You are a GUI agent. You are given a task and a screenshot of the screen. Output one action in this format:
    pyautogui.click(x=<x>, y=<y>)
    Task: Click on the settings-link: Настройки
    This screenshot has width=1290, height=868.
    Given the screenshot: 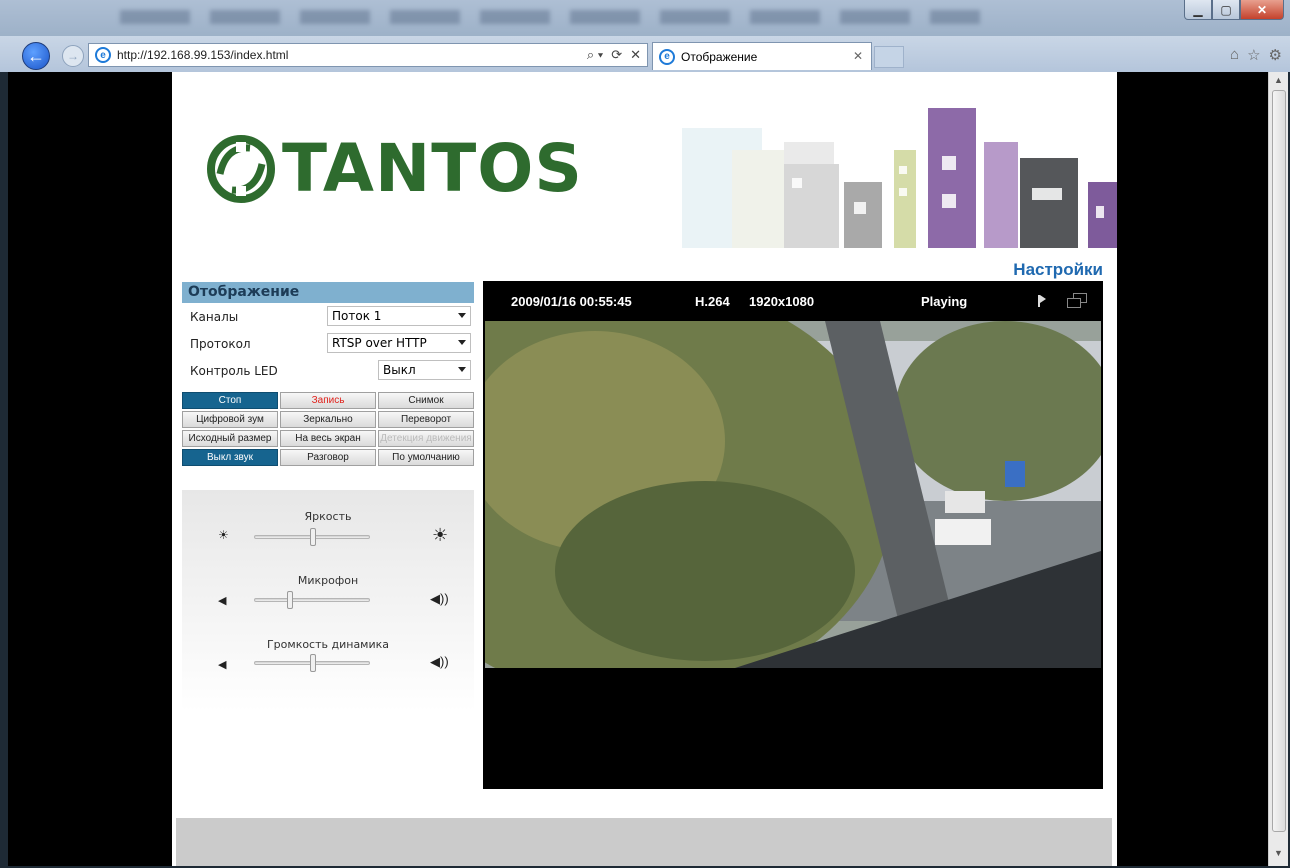 What is the action you would take?
    pyautogui.click(x=1058, y=270)
    